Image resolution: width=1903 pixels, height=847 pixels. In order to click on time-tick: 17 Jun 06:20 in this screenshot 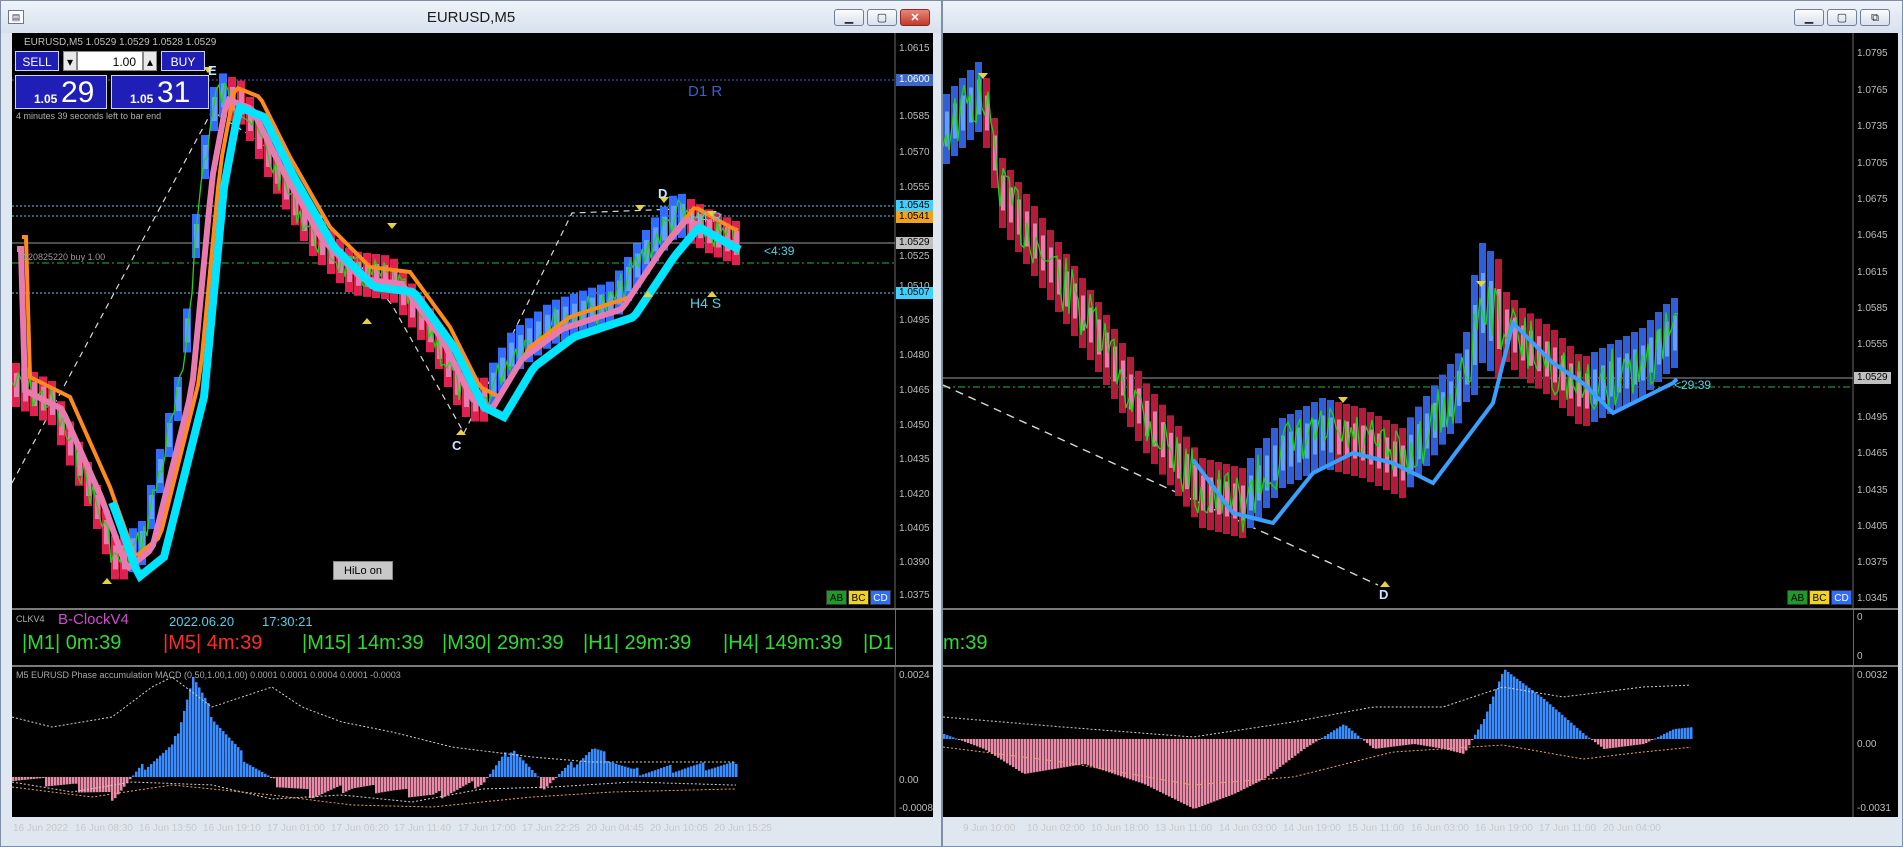, I will do `click(360, 828)`.